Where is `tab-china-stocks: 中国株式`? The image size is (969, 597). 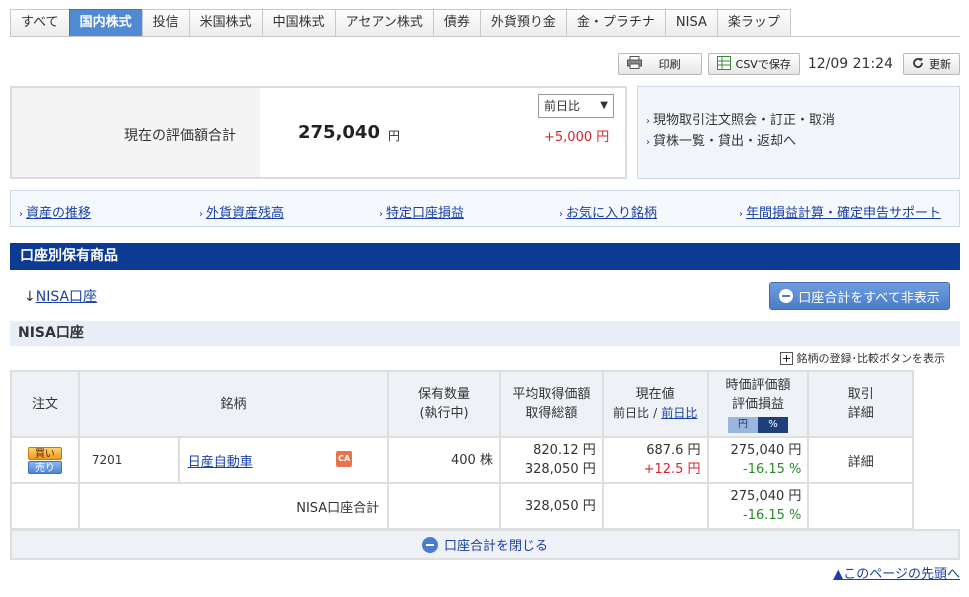
tab-china-stocks: 中国株式 is located at coordinates (298, 23).